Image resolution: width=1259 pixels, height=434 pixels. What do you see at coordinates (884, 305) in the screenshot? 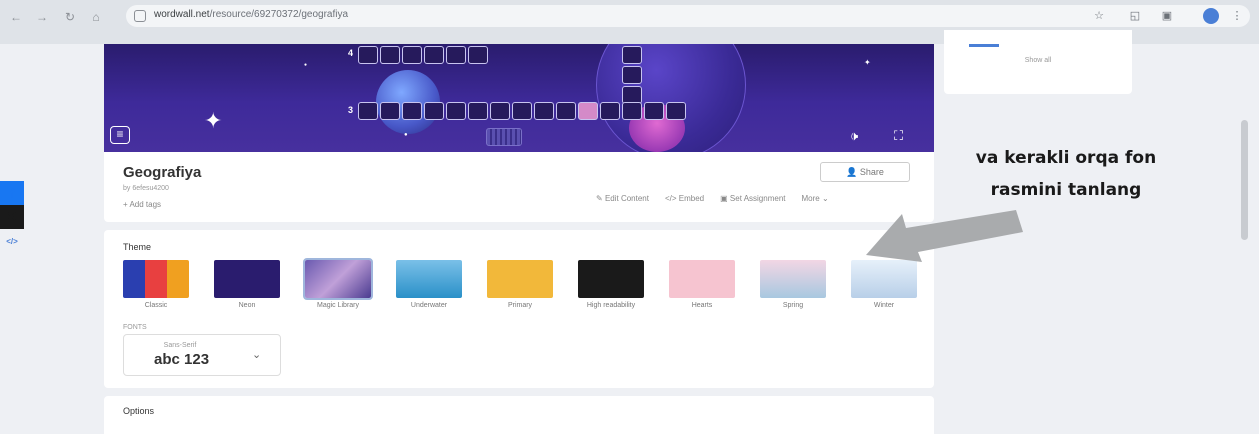
I see `theme-label: Winter` at bounding box center [884, 305].